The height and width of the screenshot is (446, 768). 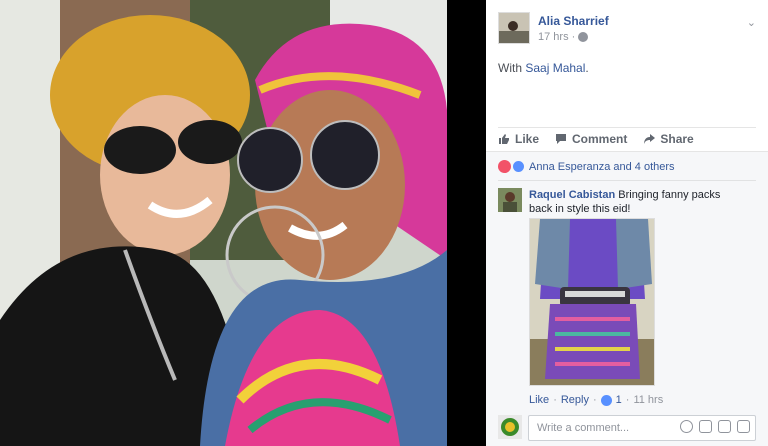 I want to click on like-label: Like, so click(x=527, y=139).